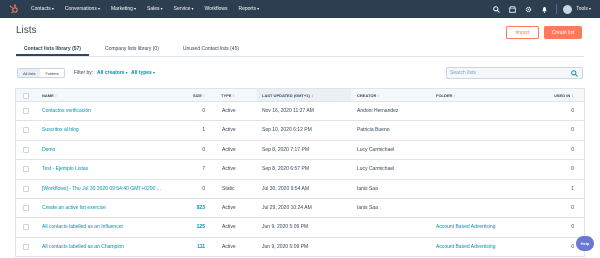 Image resolution: width=600 pixels, height=258 pixels. I want to click on list-name-link: Test - Ejemplo Listas, so click(65, 169).